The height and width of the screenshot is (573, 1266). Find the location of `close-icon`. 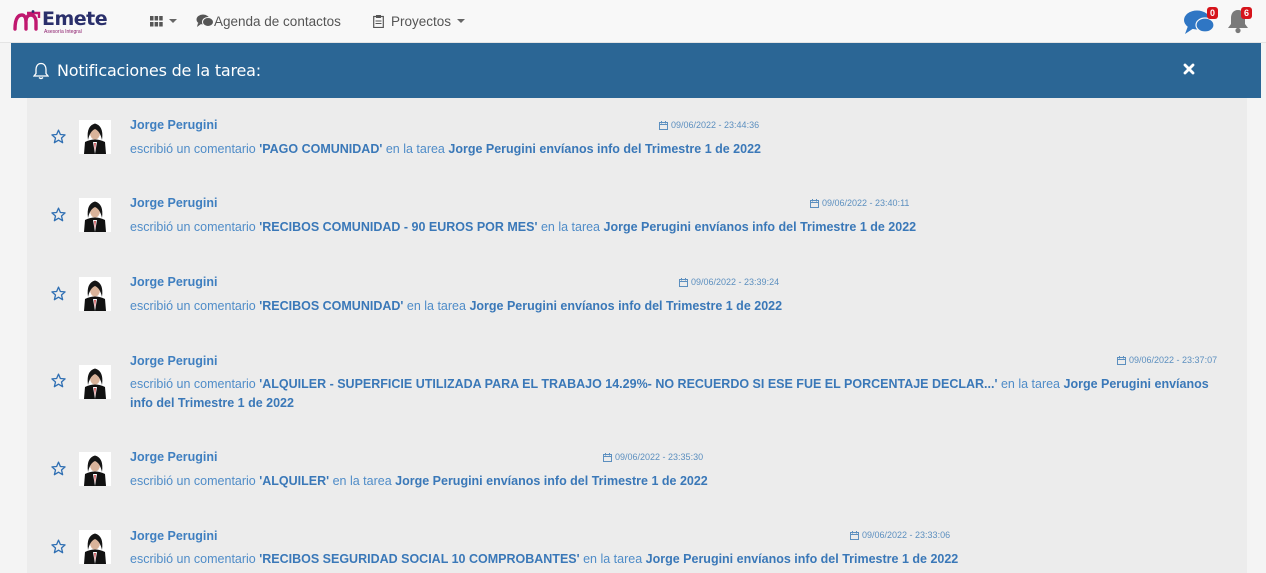

close-icon is located at coordinates (1189, 69).